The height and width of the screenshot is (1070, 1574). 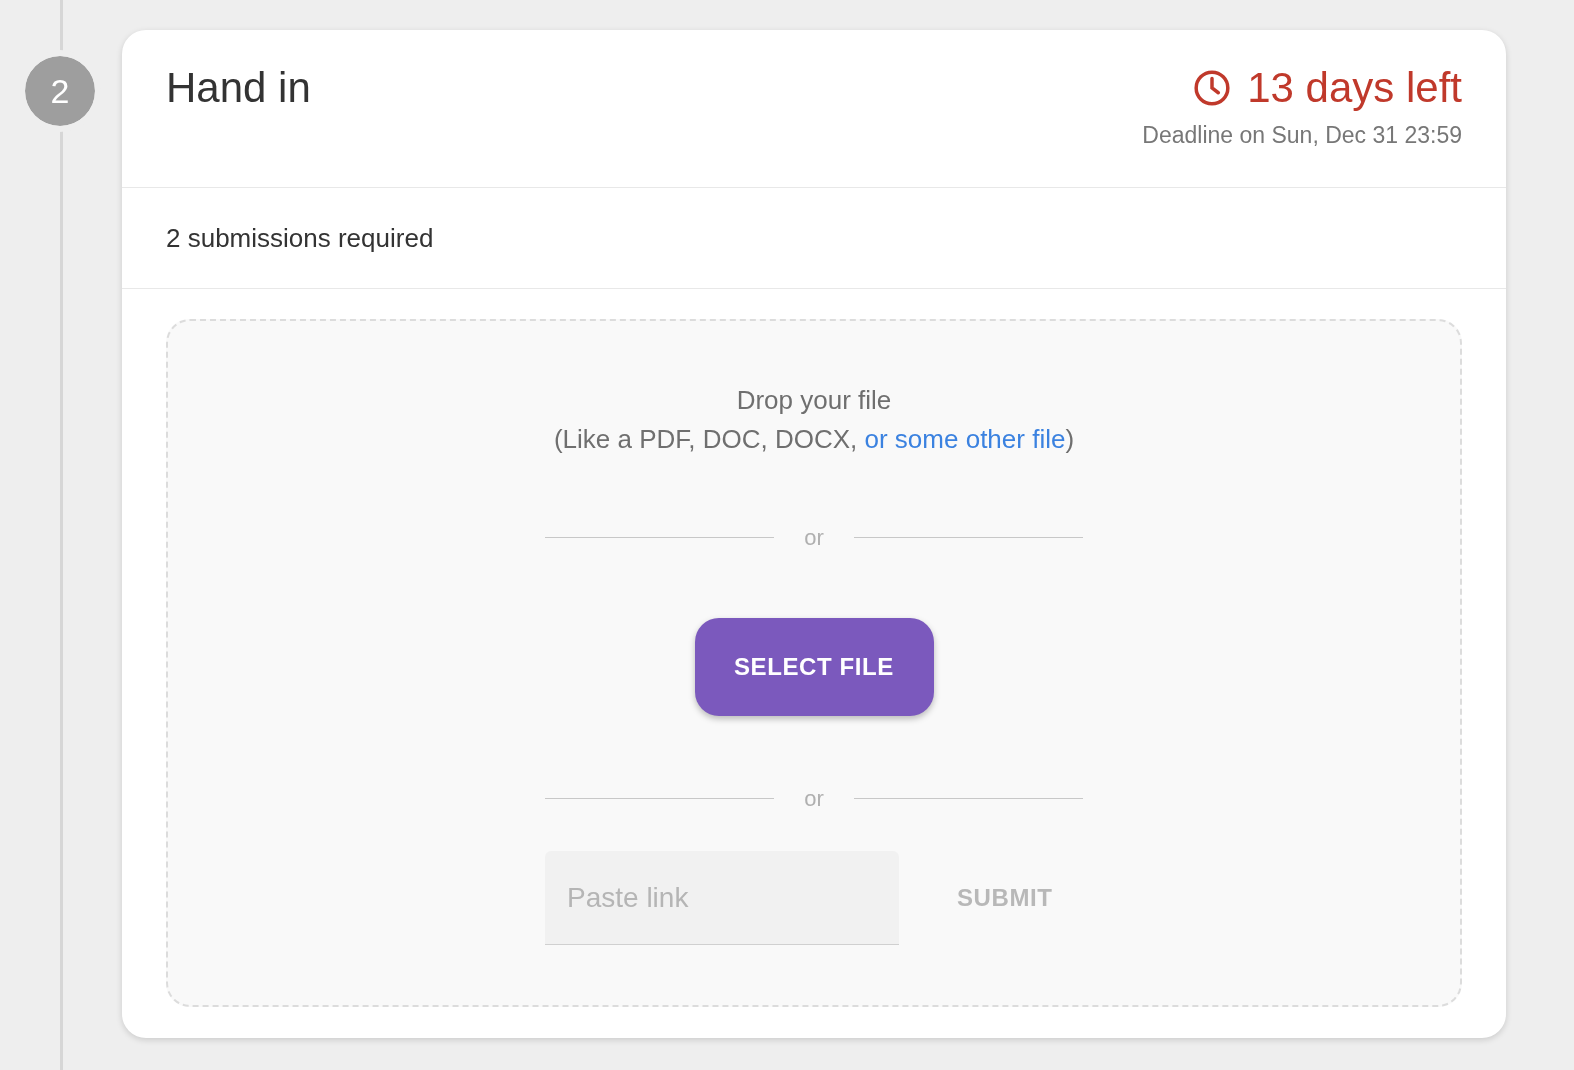 What do you see at coordinates (814, 400) in the screenshot?
I see `drop-title: Drop your file` at bounding box center [814, 400].